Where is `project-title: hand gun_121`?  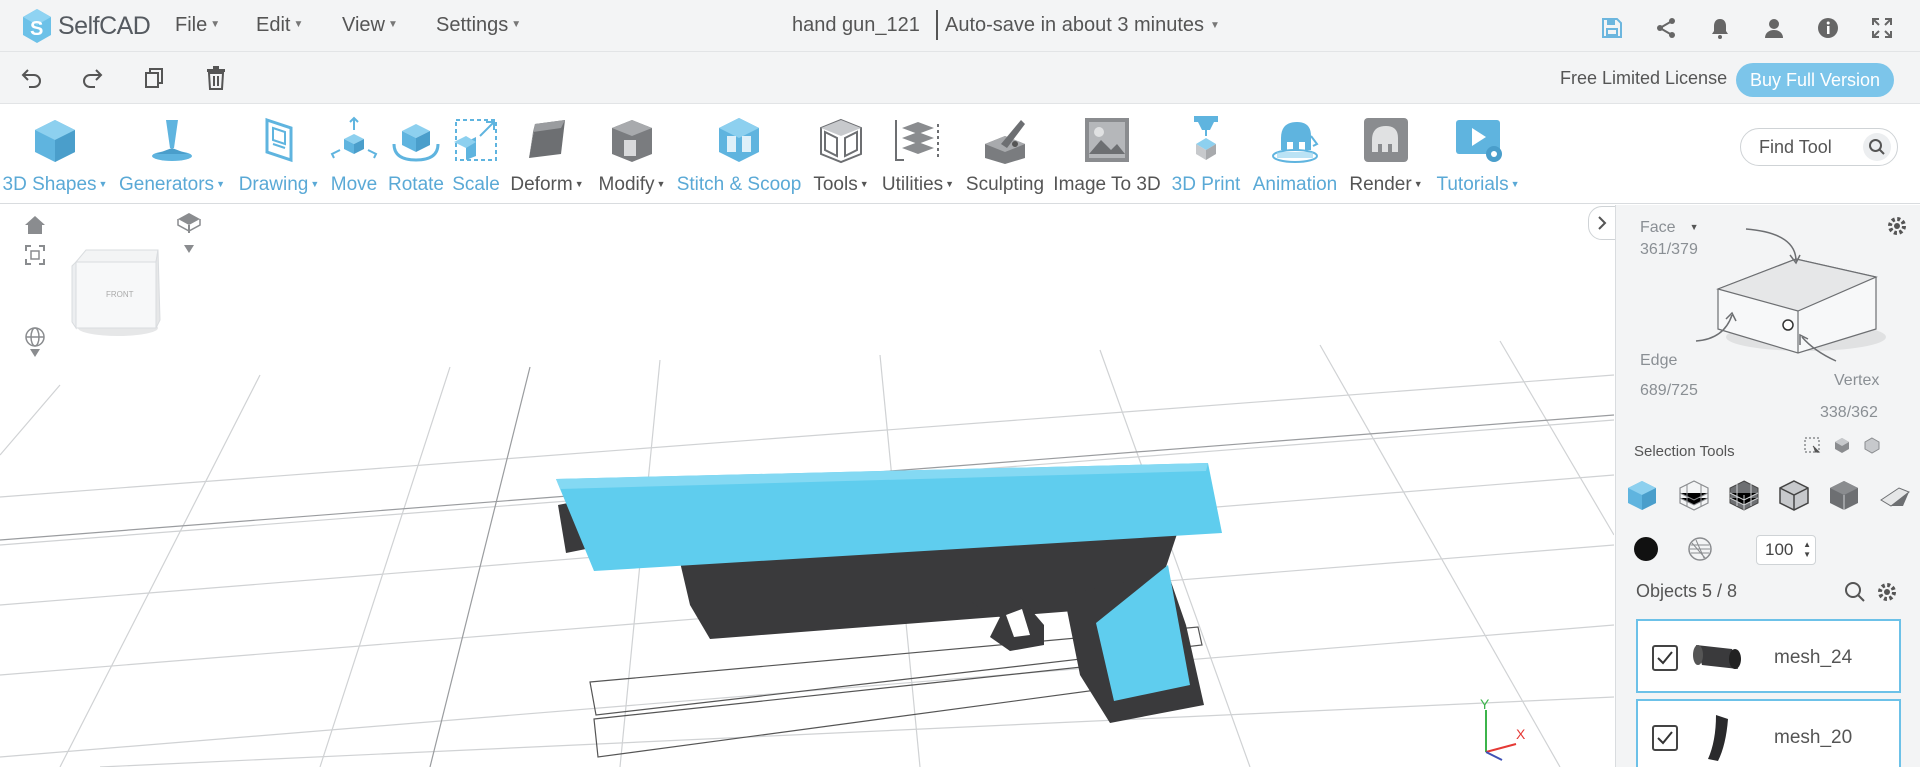
project-title: hand gun_121 is located at coordinates (856, 25).